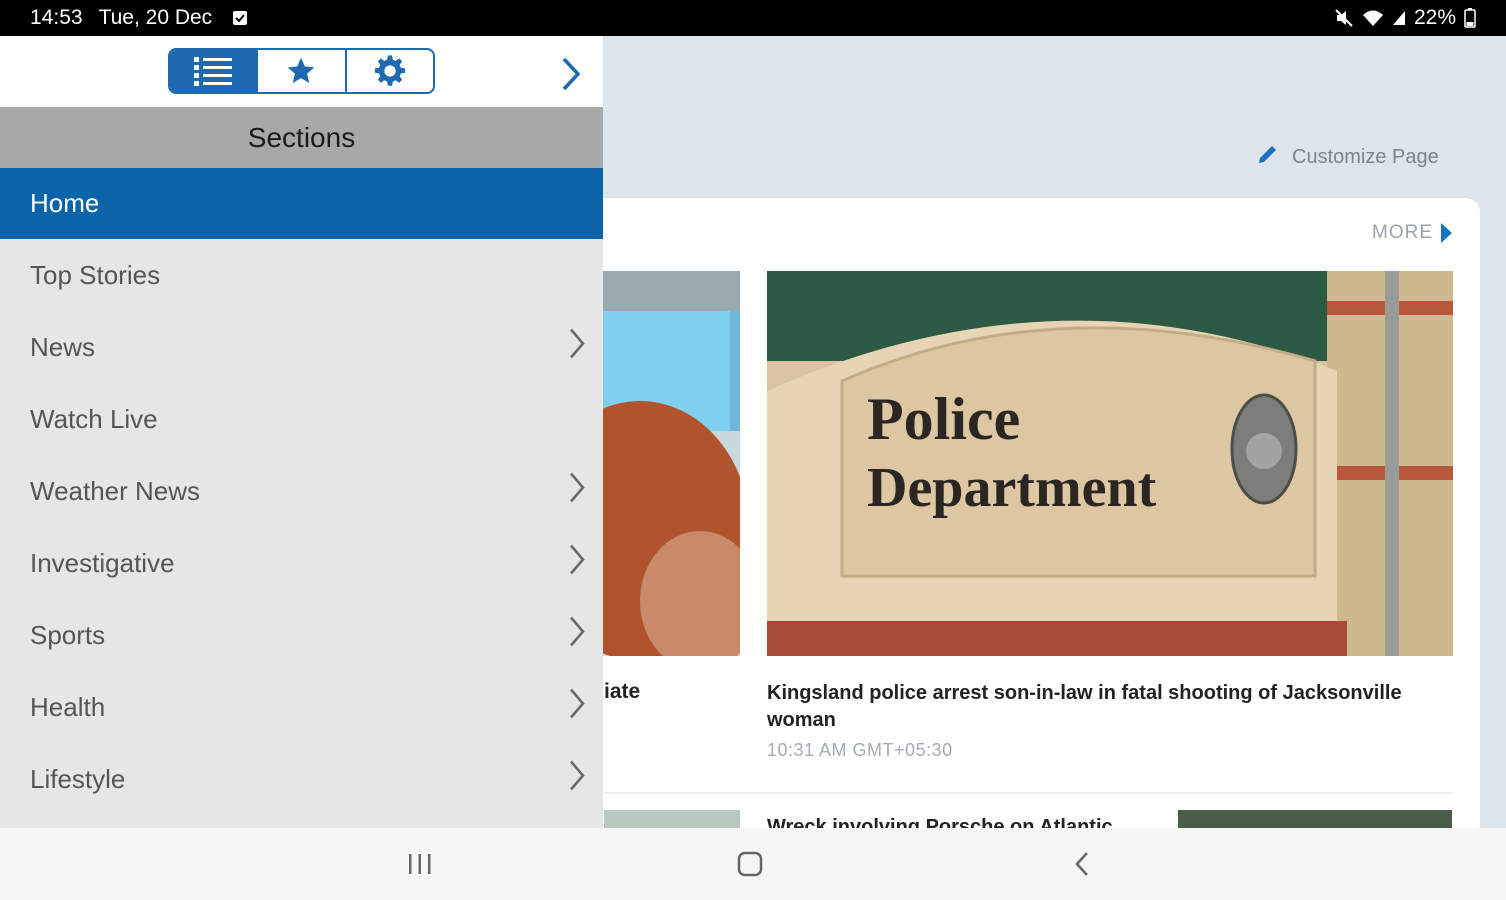 This screenshot has height=900, width=1506. What do you see at coordinates (68, 706) in the screenshot?
I see `sidebar-item-label: Health` at bounding box center [68, 706].